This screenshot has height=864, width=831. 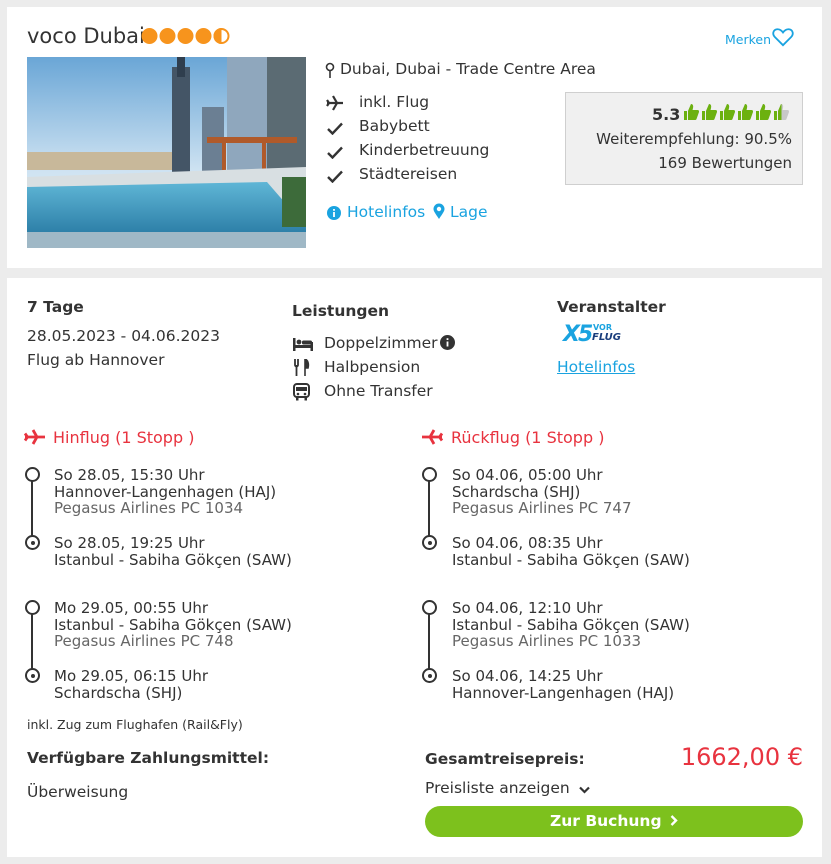 What do you see at coordinates (468, 69) in the screenshot?
I see `hotel-location: Dubai, Dubai - Trade Centre Area` at bounding box center [468, 69].